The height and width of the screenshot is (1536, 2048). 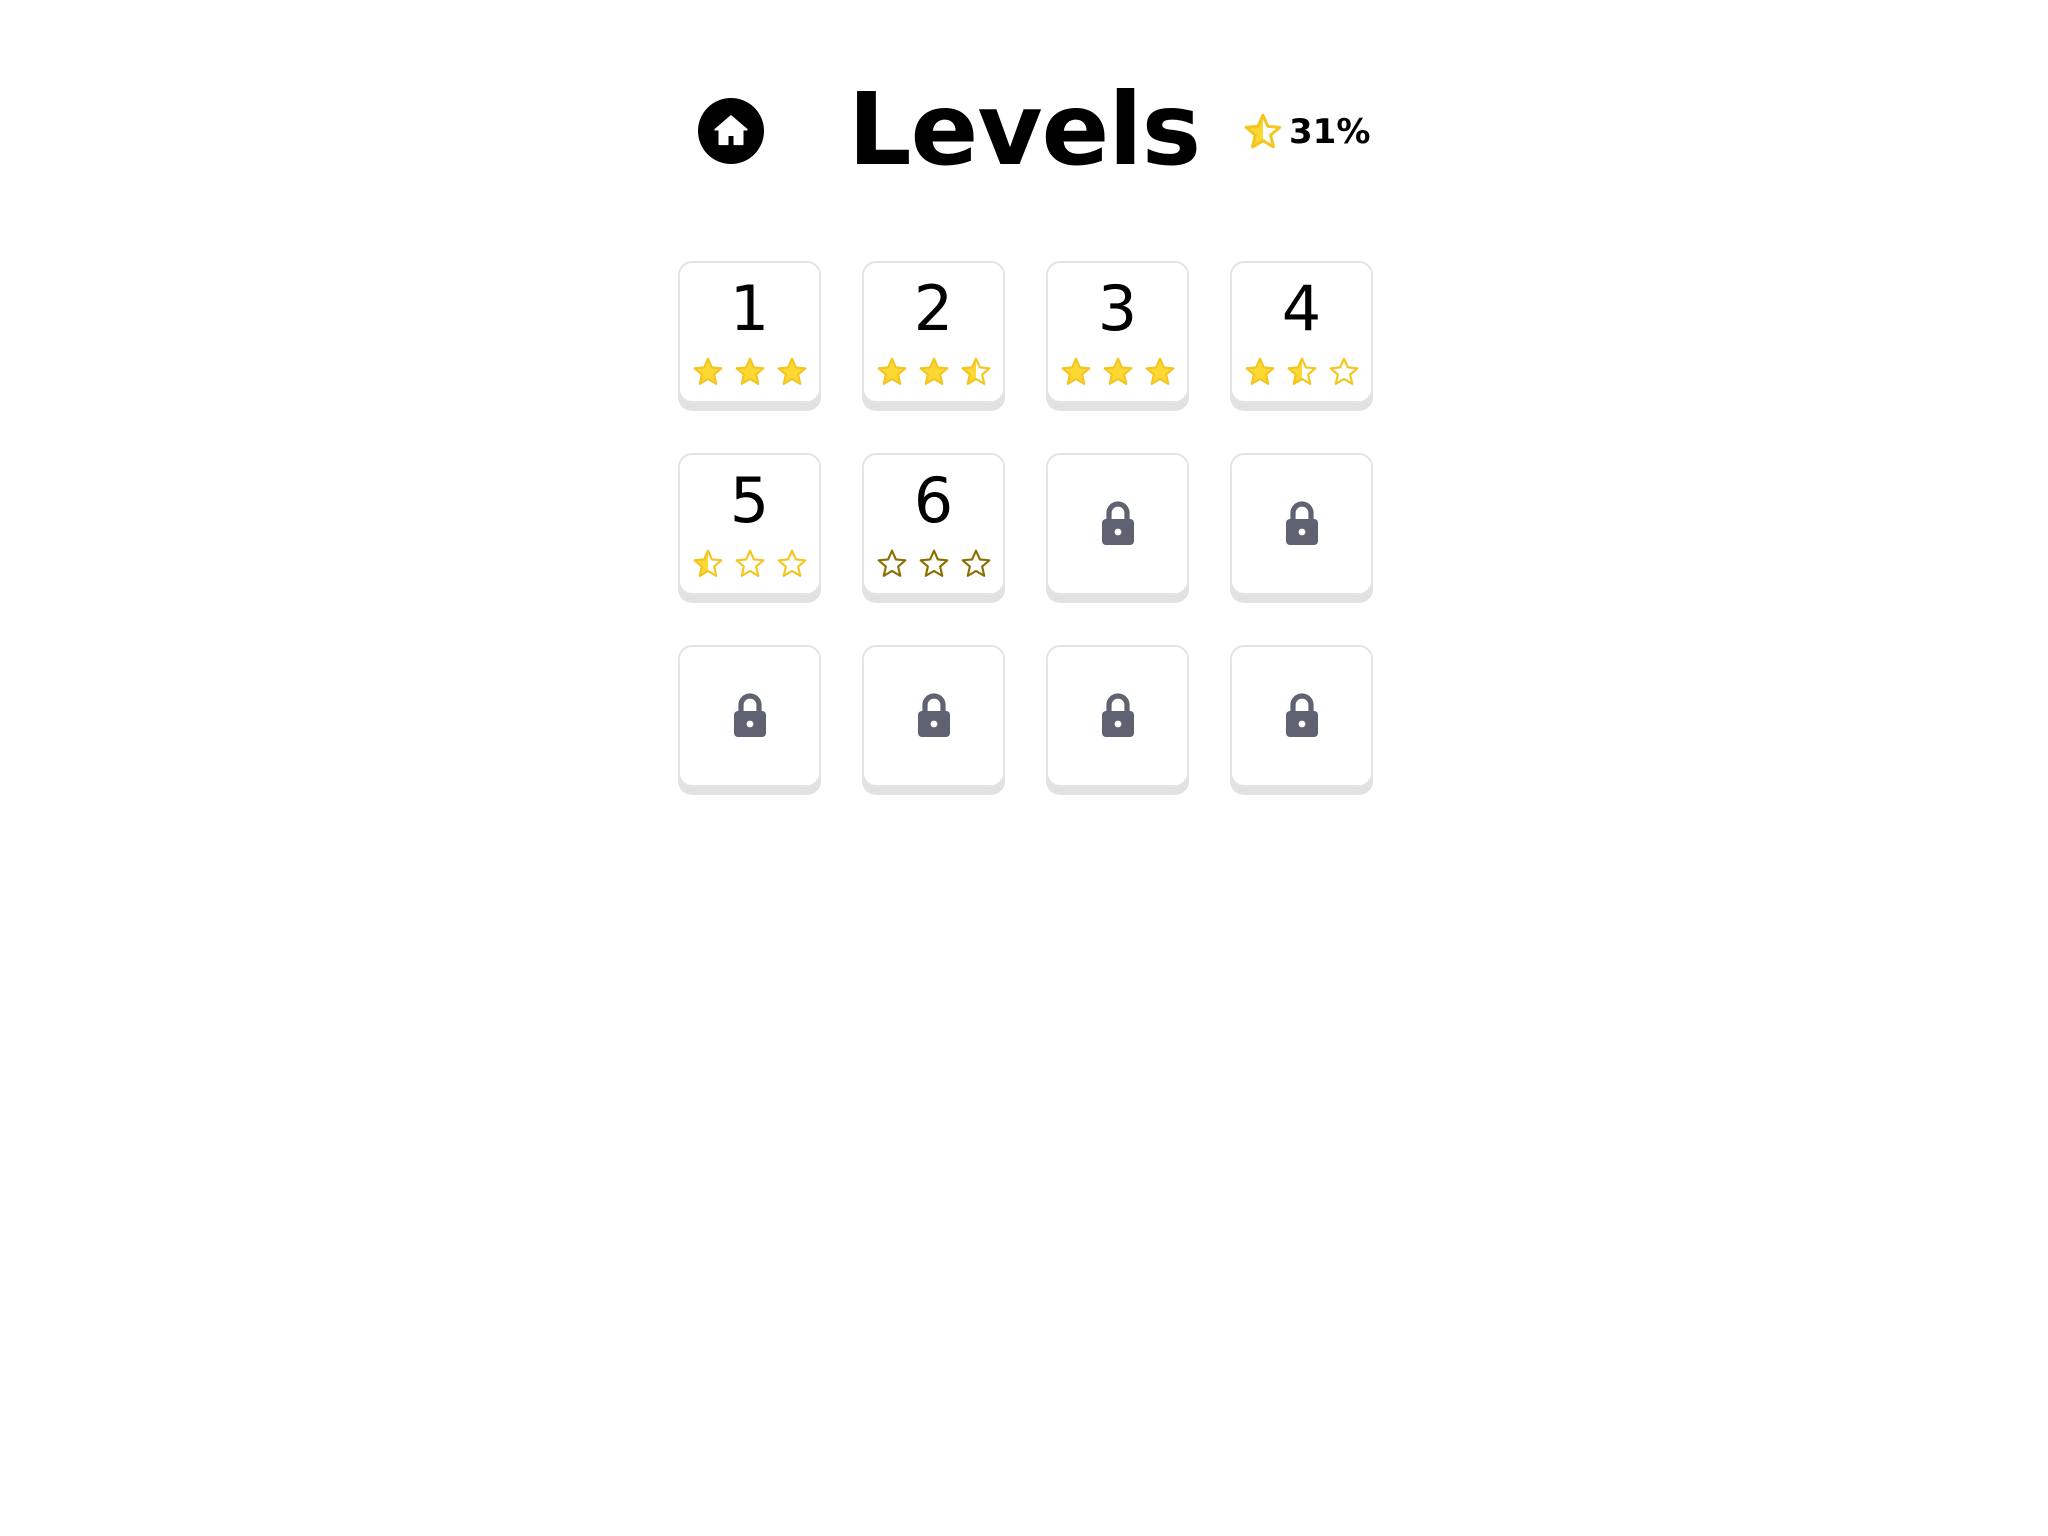 What do you see at coordinates (933, 500) in the screenshot?
I see `level-number: 6` at bounding box center [933, 500].